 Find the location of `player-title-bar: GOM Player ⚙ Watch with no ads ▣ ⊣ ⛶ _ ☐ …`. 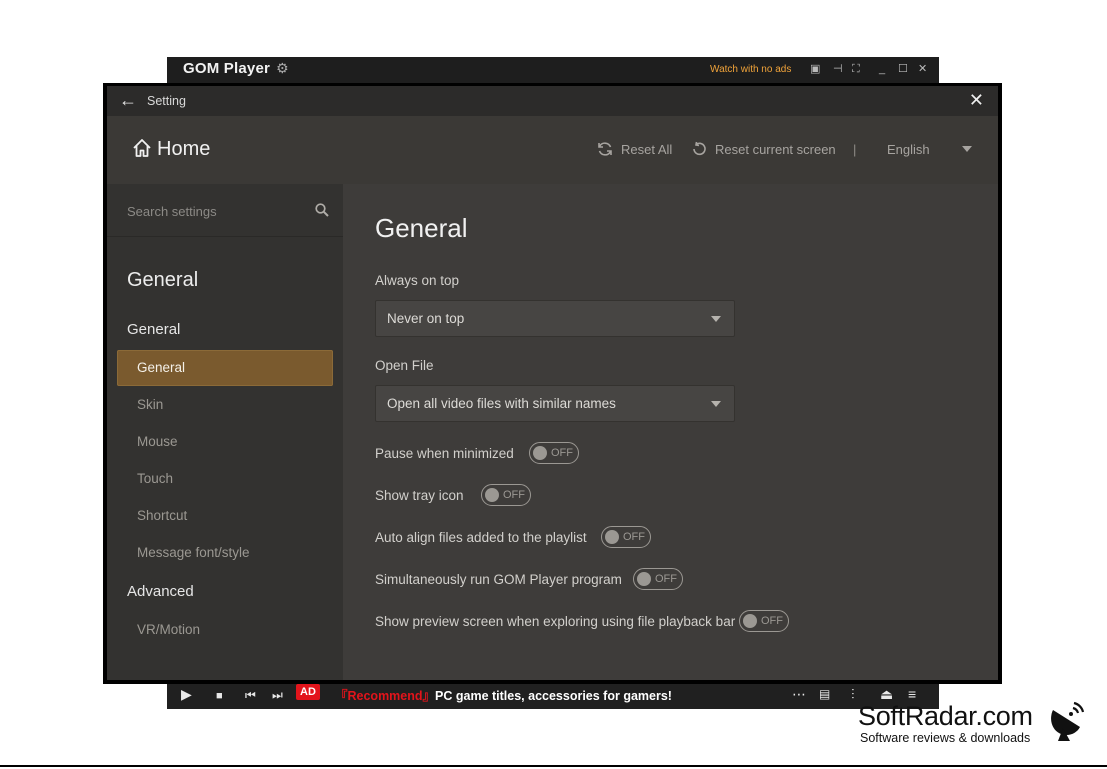

player-title-bar: GOM Player ⚙ Watch with no ads ▣ ⊣ ⛶ _ ☐ … is located at coordinates (553, 70).